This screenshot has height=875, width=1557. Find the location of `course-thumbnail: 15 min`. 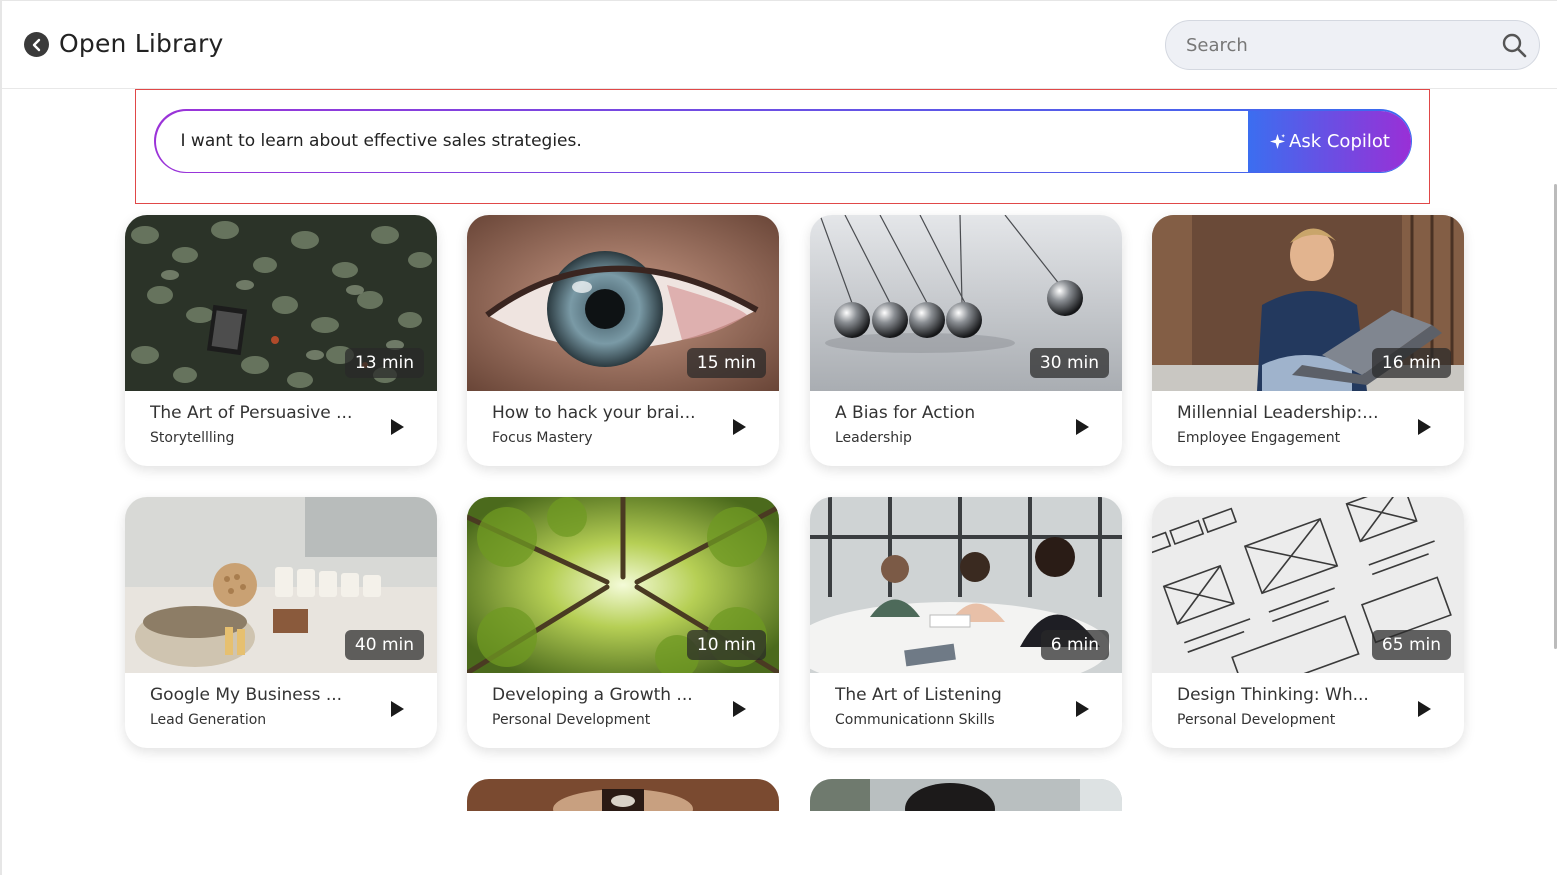

course-thumbnail: 15 min is located at coordinates (623, 303).